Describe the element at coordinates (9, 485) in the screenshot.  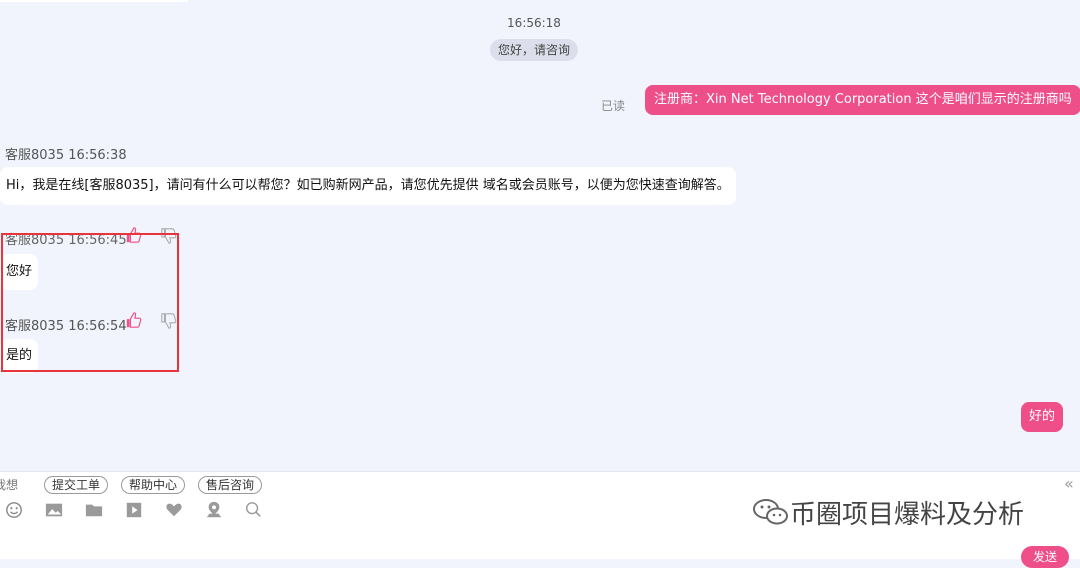
I see `quick-reply-label: 我想` at that location.